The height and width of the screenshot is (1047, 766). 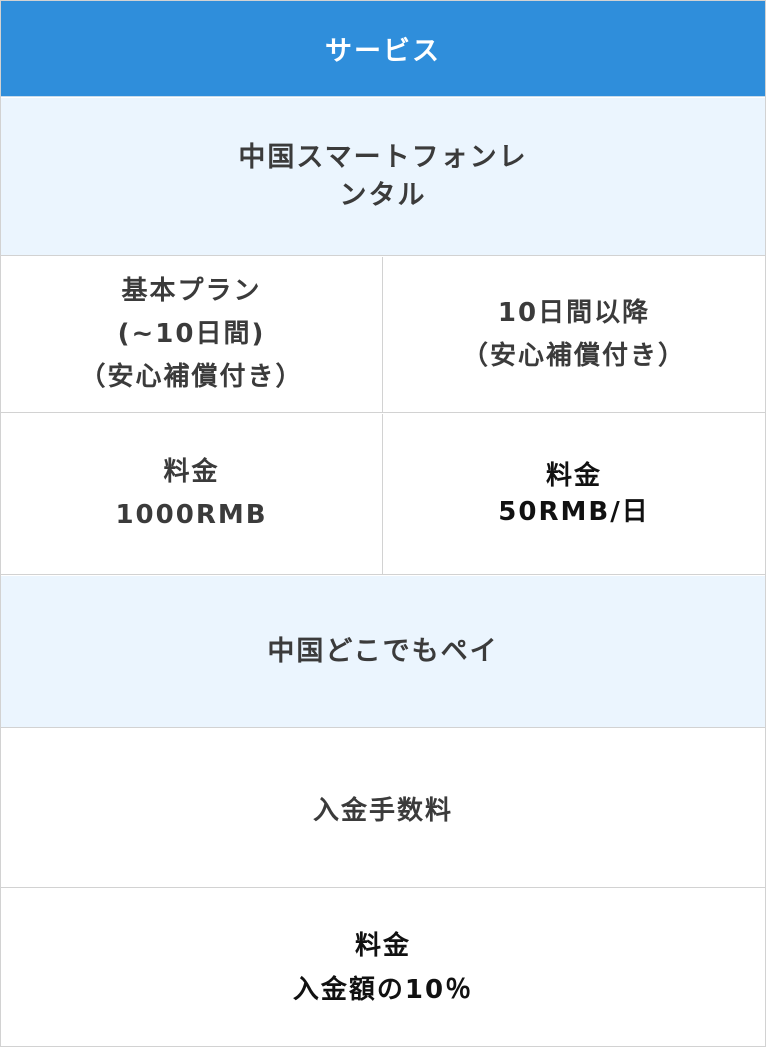 What do you see at coordinates (574, 312) in the screenshot?
I see `extended-plan-line: 10日間以降` at bounding box center [574, 312].